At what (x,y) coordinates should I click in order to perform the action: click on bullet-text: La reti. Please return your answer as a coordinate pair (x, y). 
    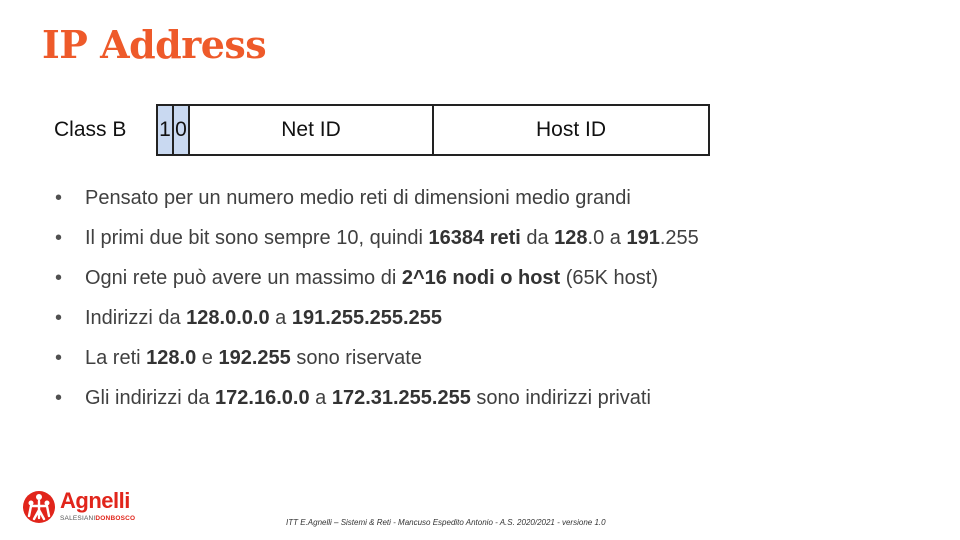
    Looking at the image, I should click on (116, 358).